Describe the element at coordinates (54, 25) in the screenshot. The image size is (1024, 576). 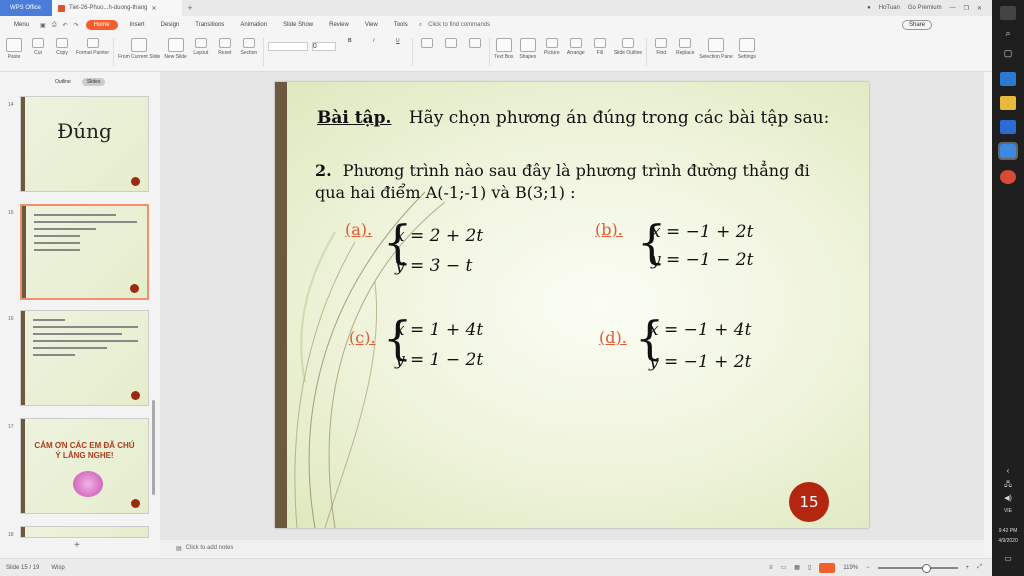
I see `print-icon: ⎙` at that location.